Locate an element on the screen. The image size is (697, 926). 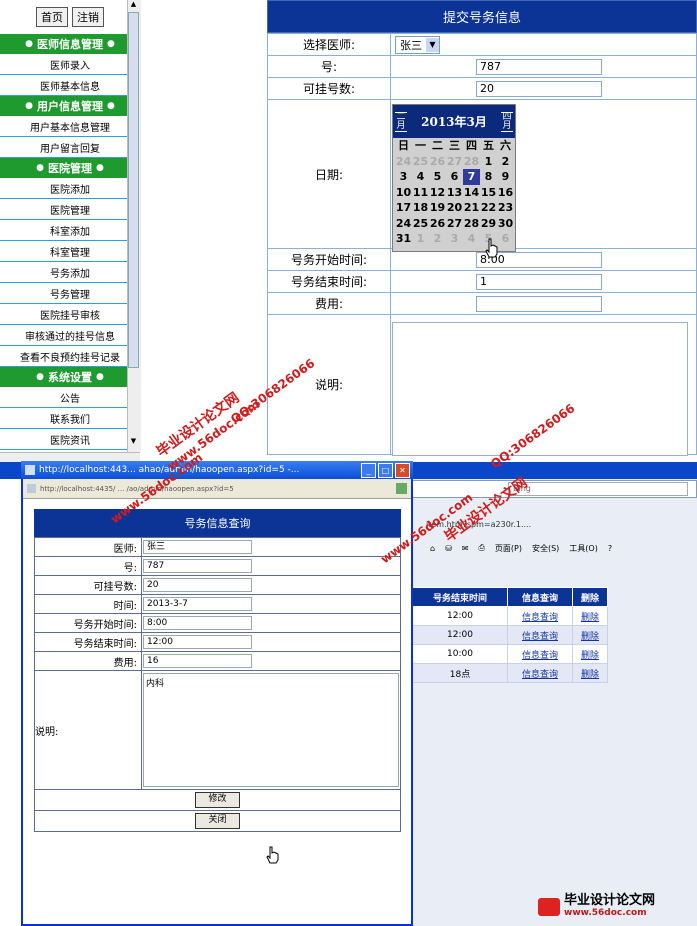
calendar-day: 7 is located at coordinates (471, 177).